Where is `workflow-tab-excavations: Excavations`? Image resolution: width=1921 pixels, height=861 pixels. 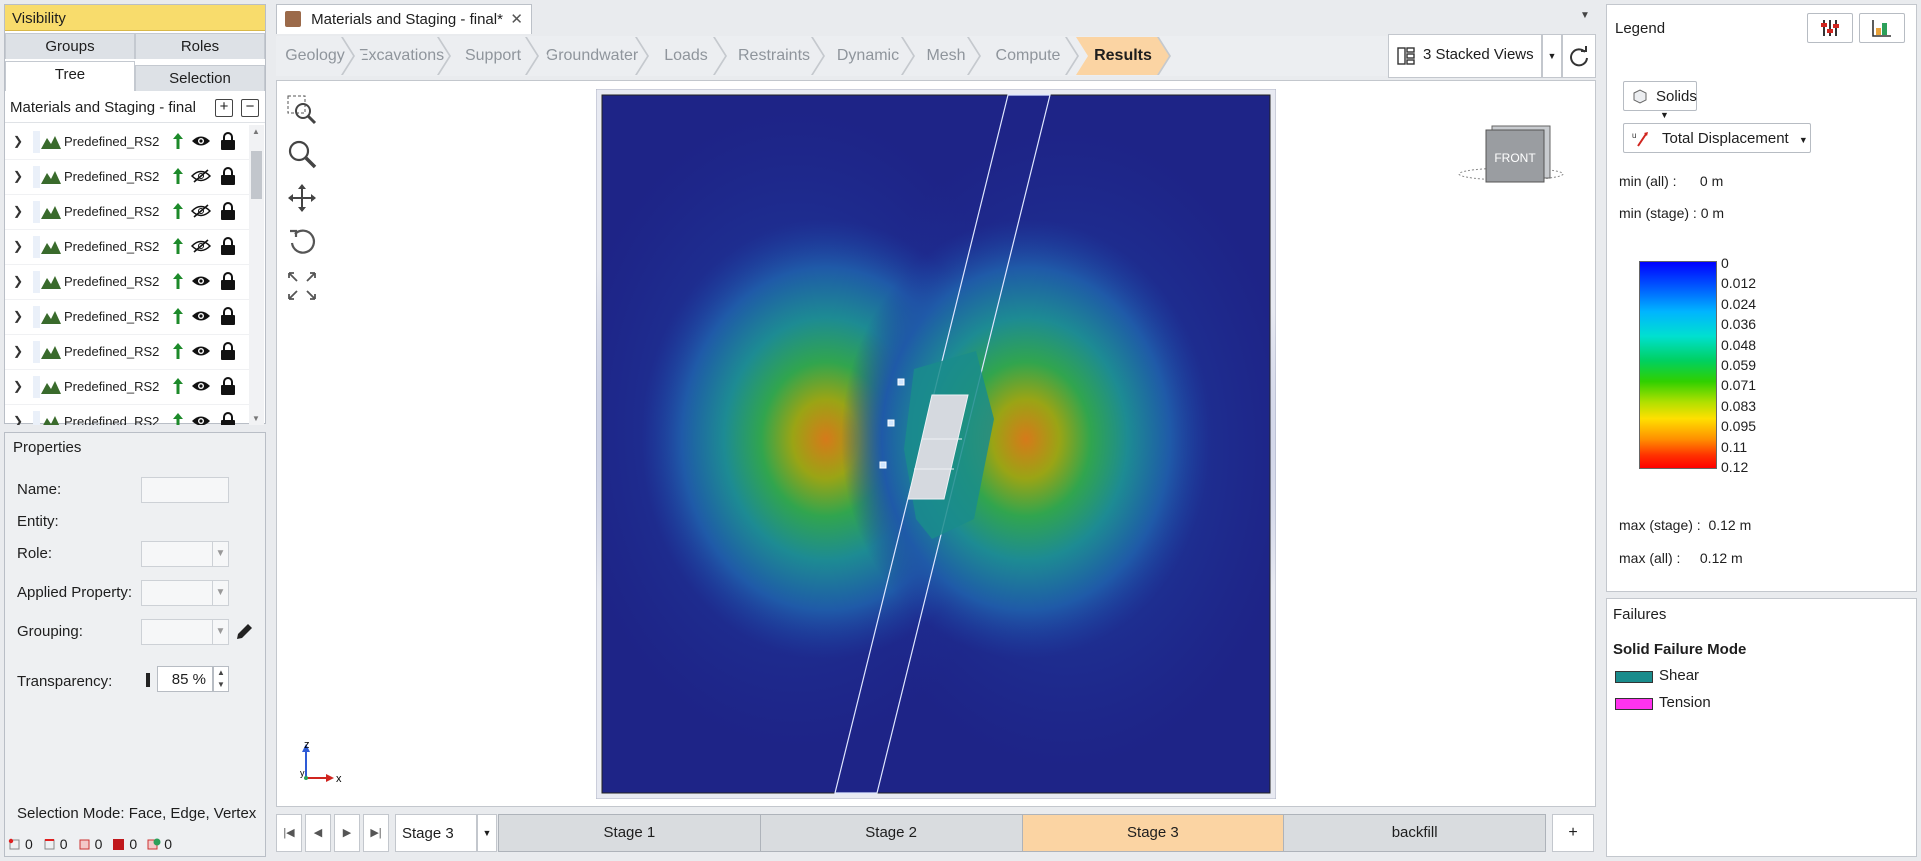
workflow-tab-excavations: Excavations is located at coordinates (401, 56).